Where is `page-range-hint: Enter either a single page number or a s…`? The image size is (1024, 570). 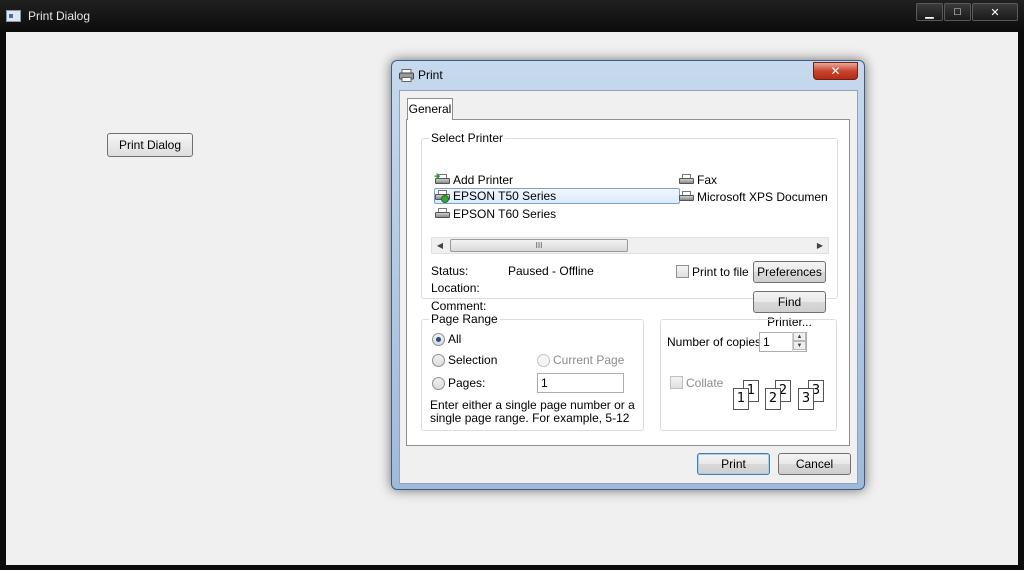 page-range-hint: Enter either a single page number or a s… is located at coordinates (532, 411).